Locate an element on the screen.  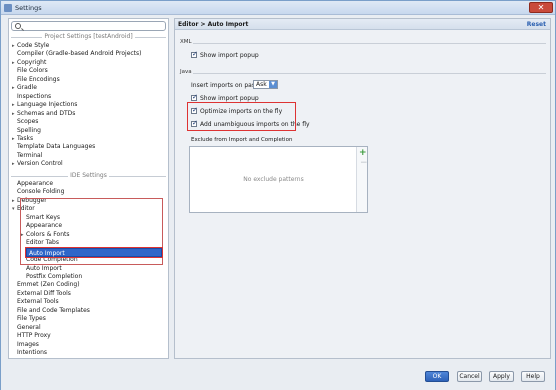
tree-item-label: File Types is located at coordinates (31, 319).